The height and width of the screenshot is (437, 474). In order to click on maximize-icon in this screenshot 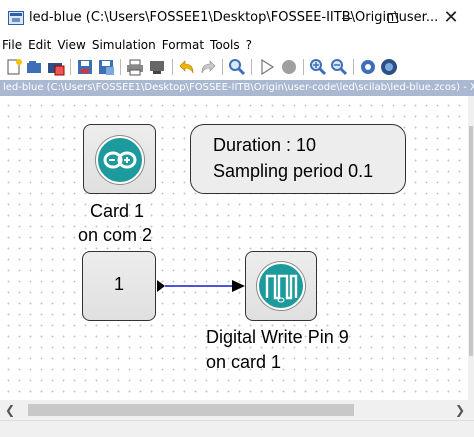, I will do `click(393, 18)`.